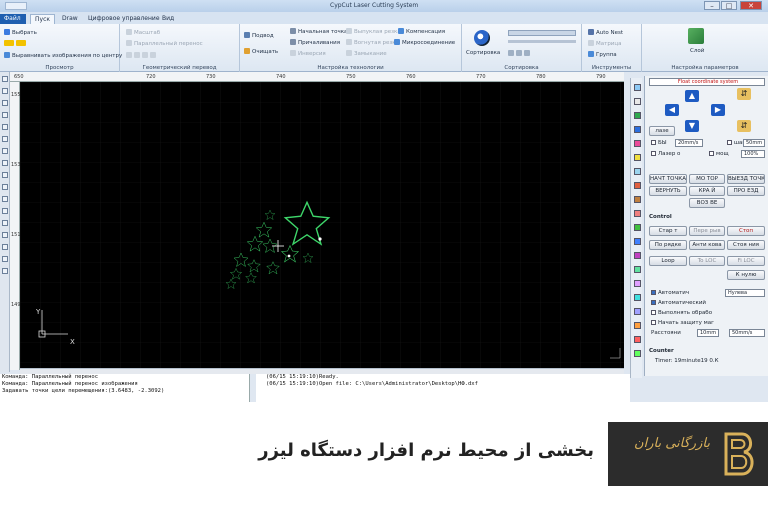  Describe the element at coordinates (542, 33) in the screenshot. I see `sort-toolbar` at that location.